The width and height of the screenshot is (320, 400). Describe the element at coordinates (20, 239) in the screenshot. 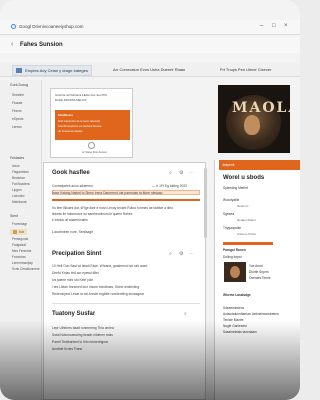

I see `sidebar-item: Pentagonal` at that location.